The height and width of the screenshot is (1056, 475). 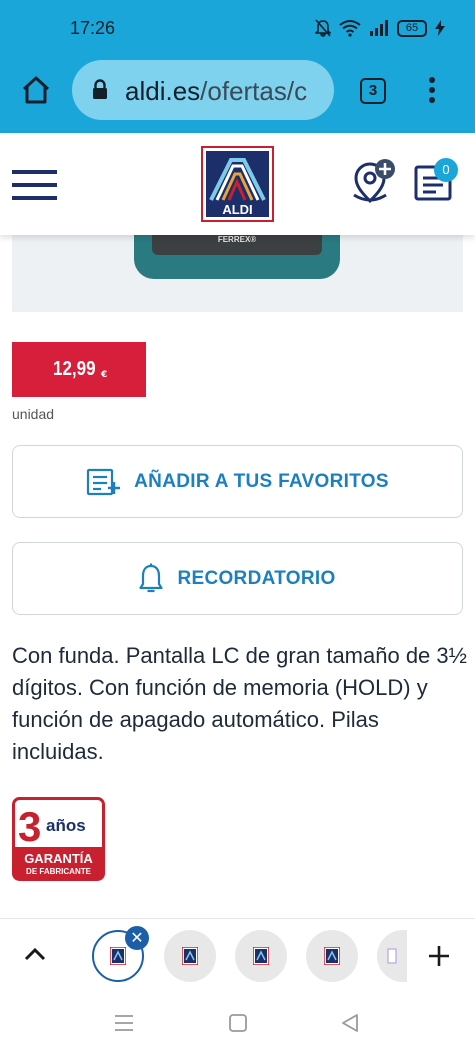 I want to click on aldi-logo: ALDI, so click(x=237, y=184).